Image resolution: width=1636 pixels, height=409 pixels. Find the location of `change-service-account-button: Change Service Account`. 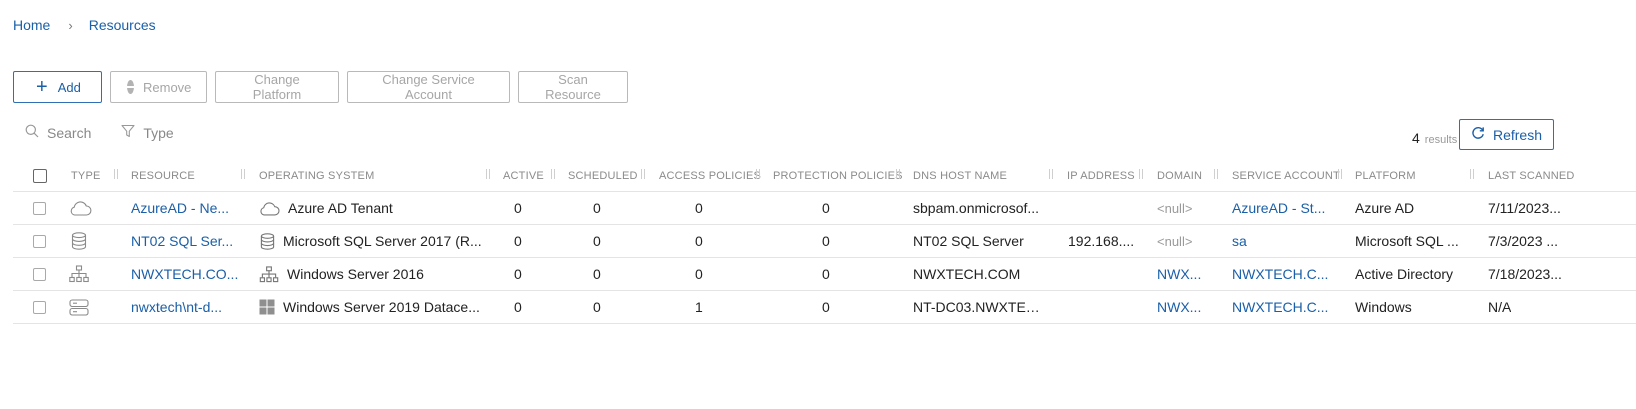

change-service-account-button: Change Service Account is located at coordinates (428, 87).